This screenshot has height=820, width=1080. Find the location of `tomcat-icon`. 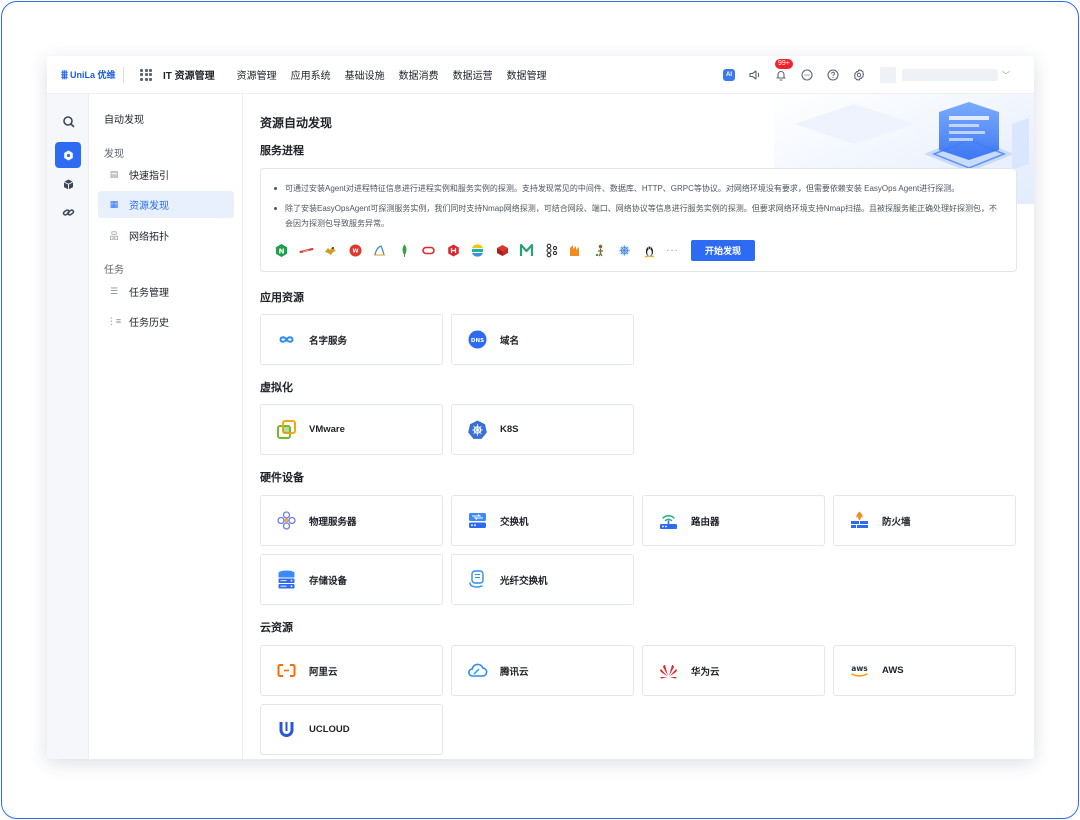

tomcat-icon is located at coordinates (330, 250).